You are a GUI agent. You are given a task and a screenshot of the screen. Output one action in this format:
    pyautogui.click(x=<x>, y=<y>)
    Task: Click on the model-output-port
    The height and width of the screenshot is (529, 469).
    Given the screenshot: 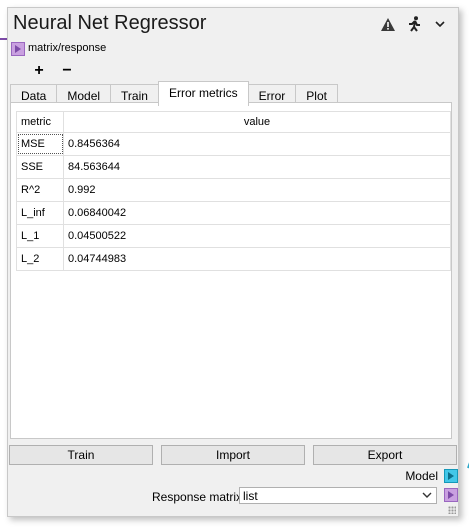 What is the action you would take?
    pyautogui.click(x=451, y=476)
    